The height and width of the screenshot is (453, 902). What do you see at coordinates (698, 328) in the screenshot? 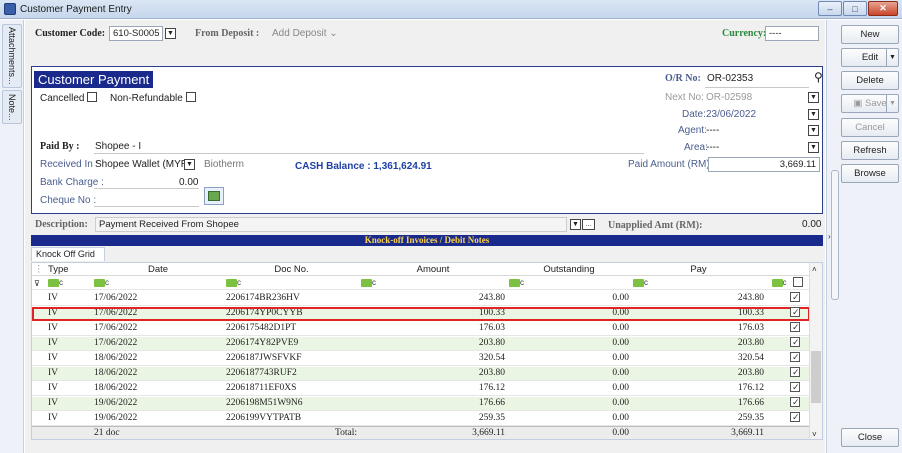
I see `cell-pay: 176.03` at bounding box center [698, 328].